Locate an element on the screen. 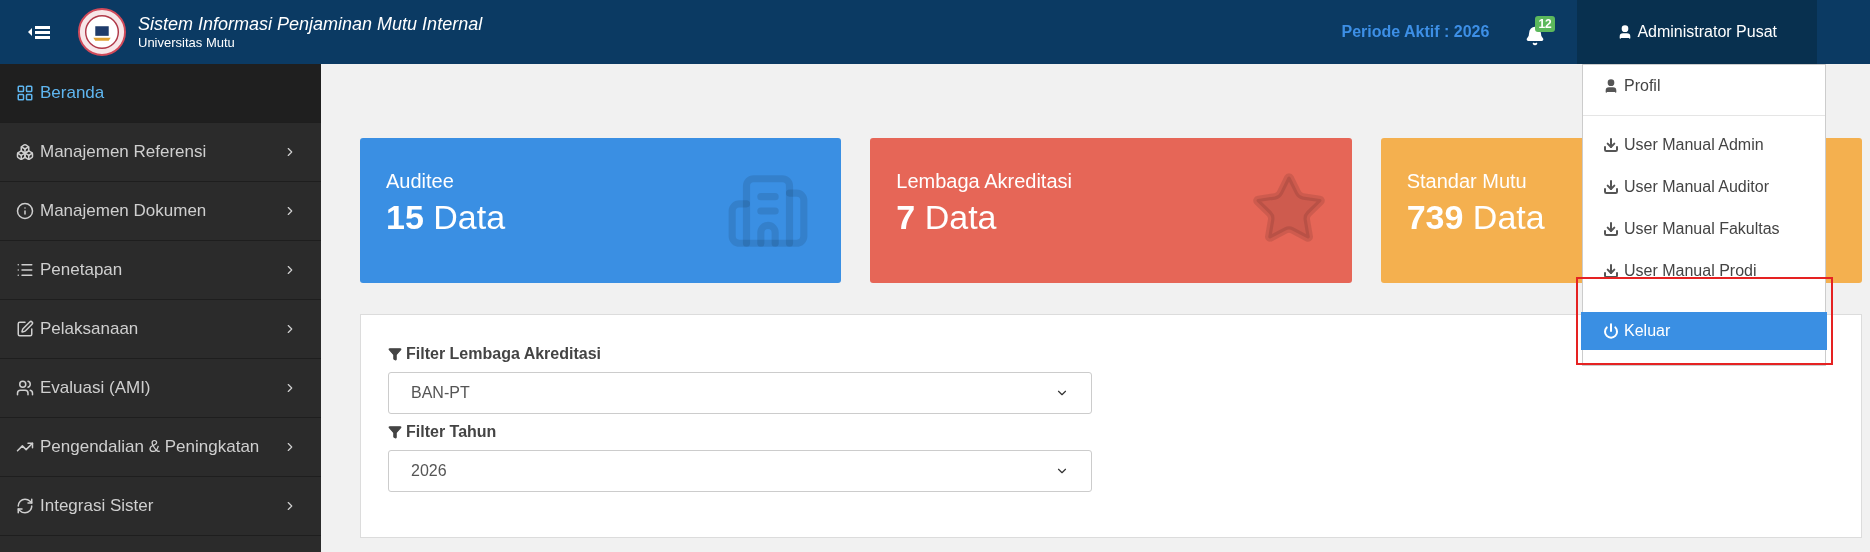  app-title: Sistem Informasi Penjaminan Mutu Internal is located at coordinates (310, 24).